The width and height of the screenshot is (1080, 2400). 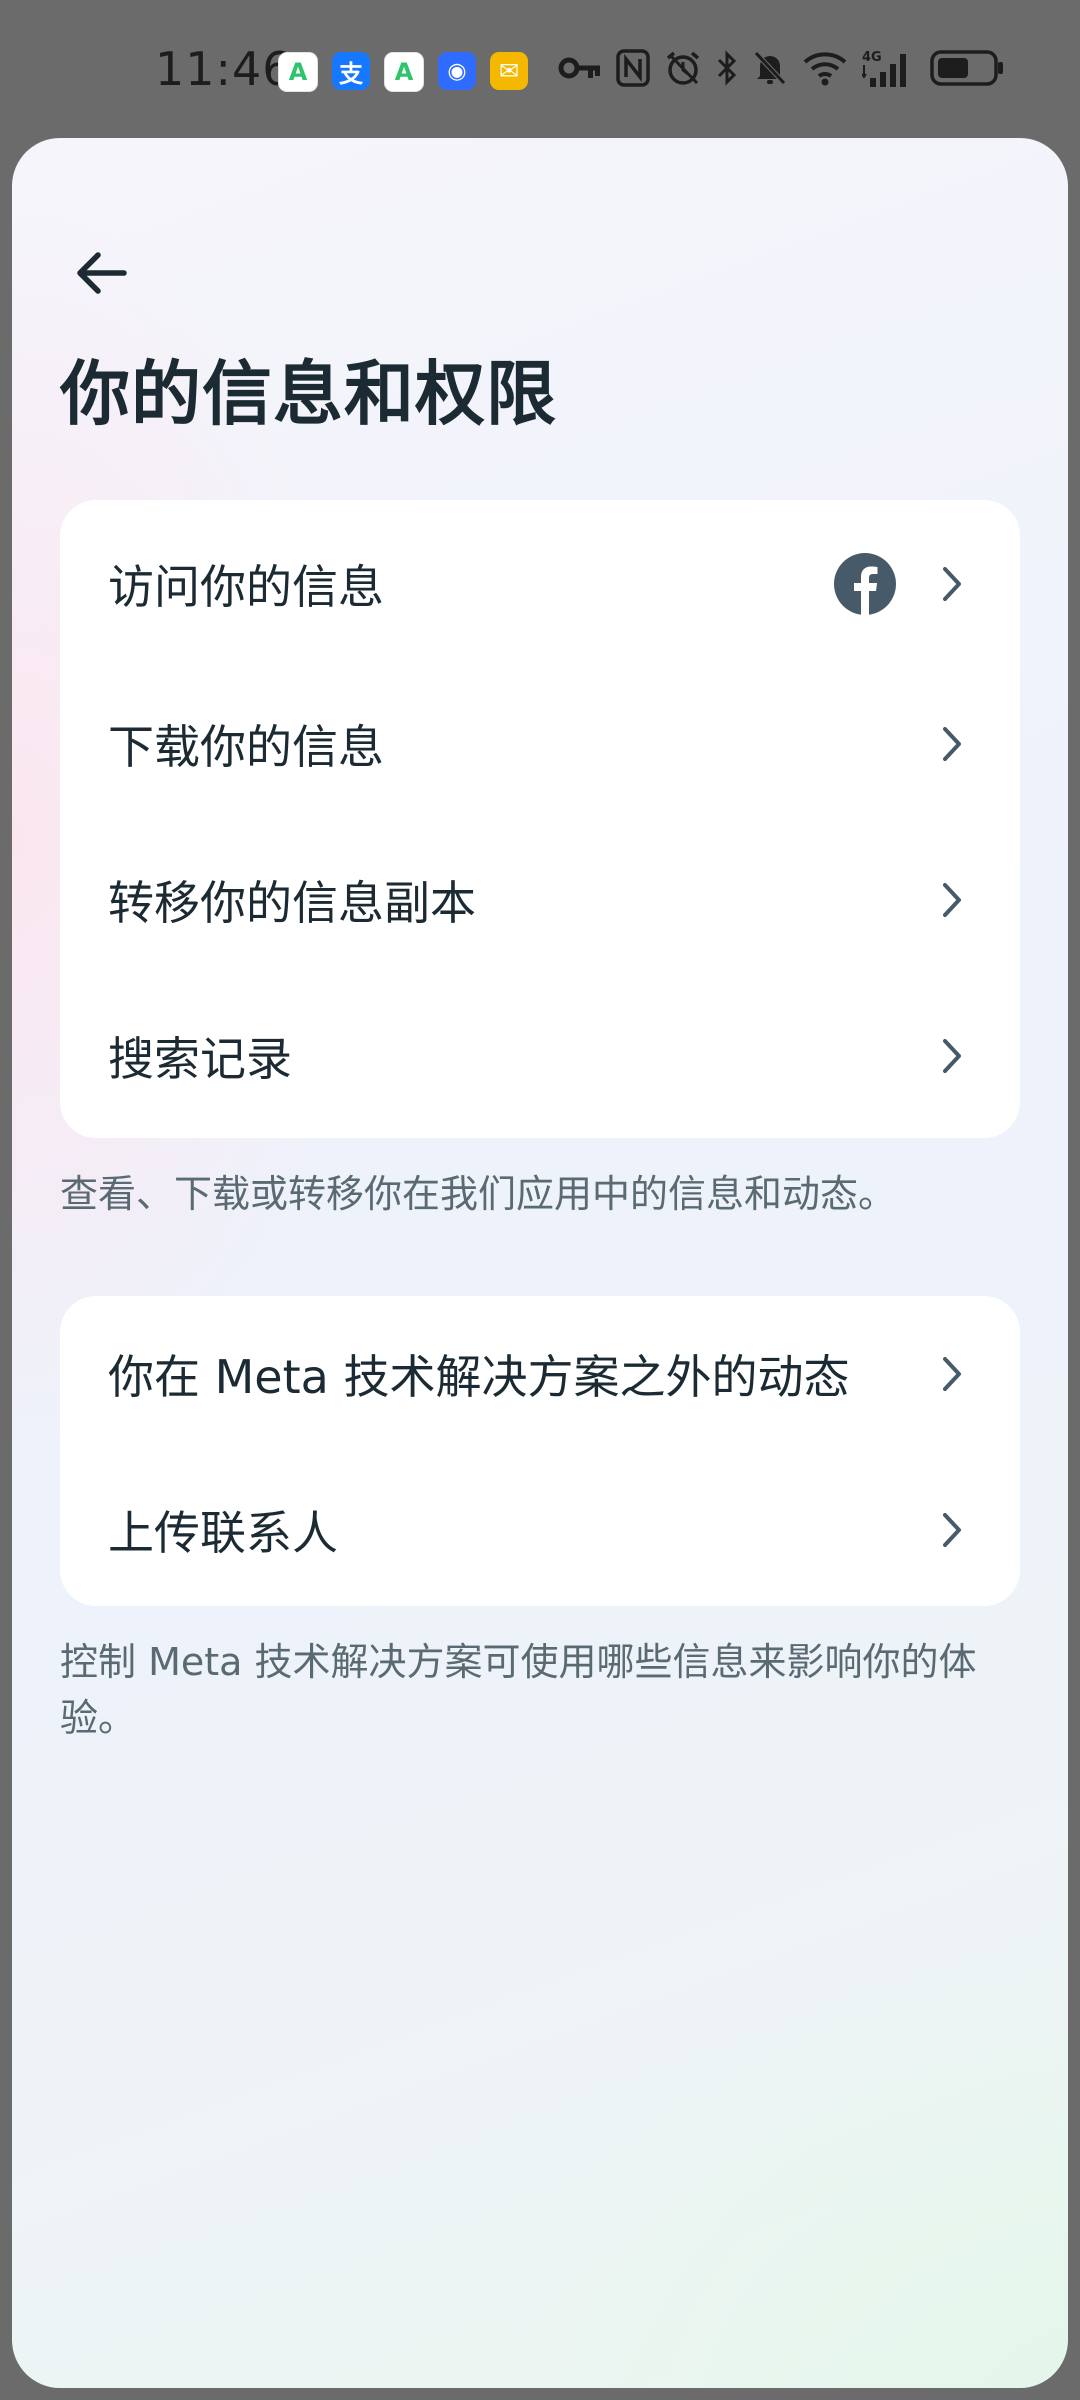 I want to click on status-time: 11:46, so click(x=224, y=69).